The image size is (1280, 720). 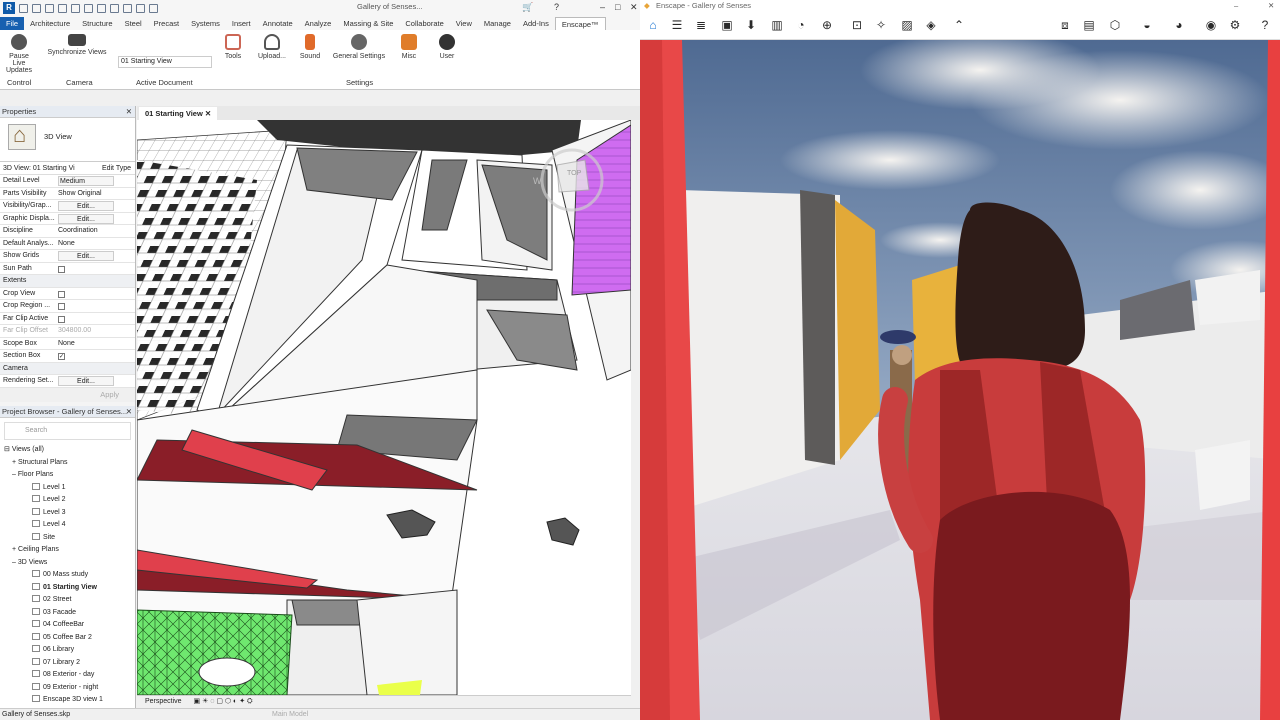 What do you see at coordinates (127, 8) in the screenshot?
I see `text-icon` at bounding box center [127, 8].